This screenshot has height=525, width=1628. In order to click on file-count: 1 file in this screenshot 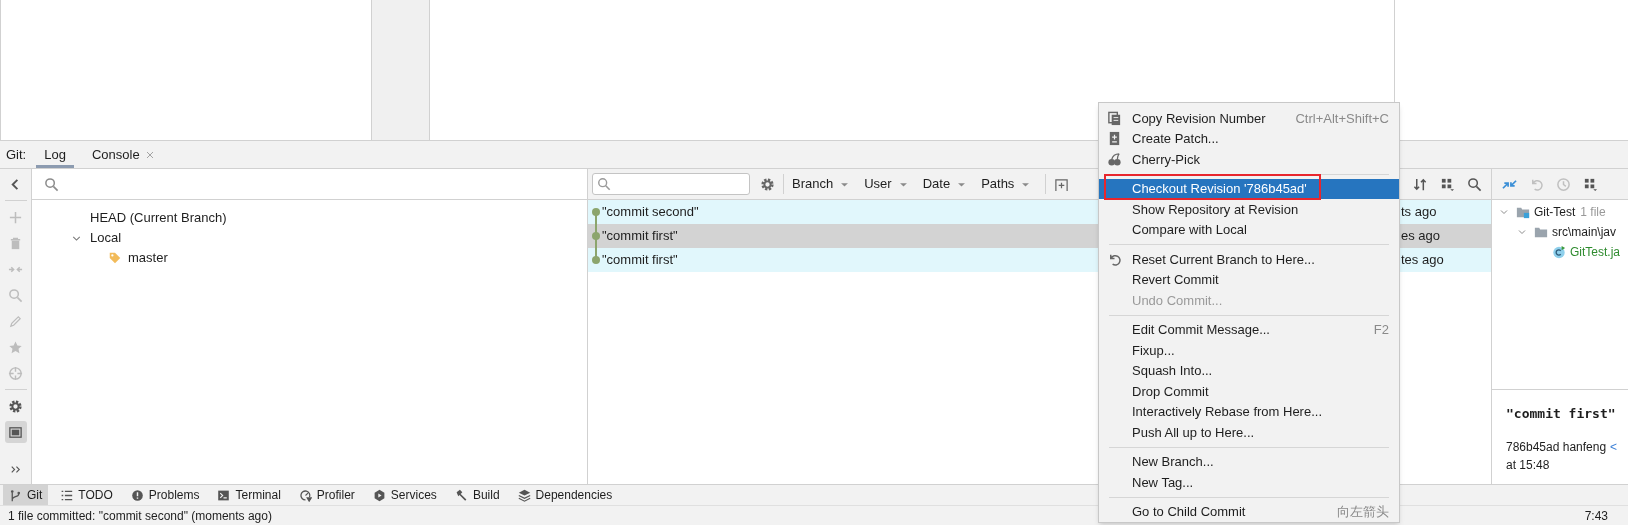, I will do `click(1593, 212)`.